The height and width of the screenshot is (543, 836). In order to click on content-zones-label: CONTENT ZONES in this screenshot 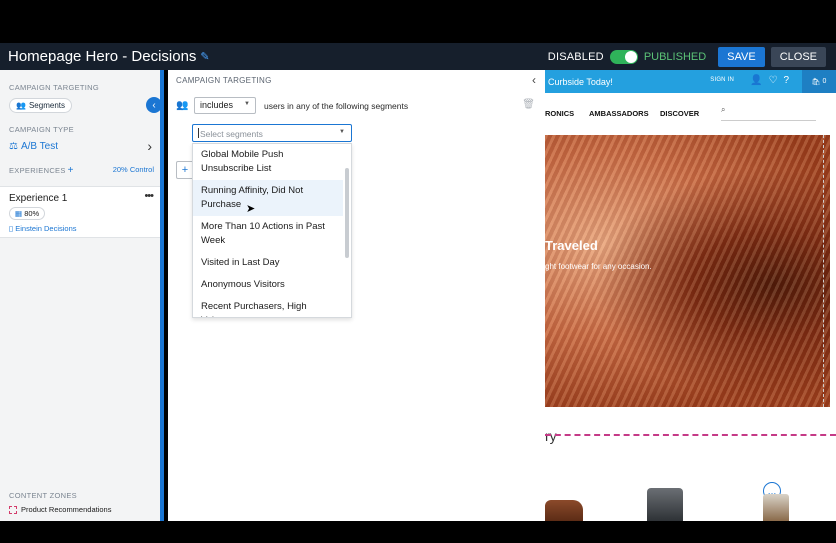, I will do `click(43, 495)`.